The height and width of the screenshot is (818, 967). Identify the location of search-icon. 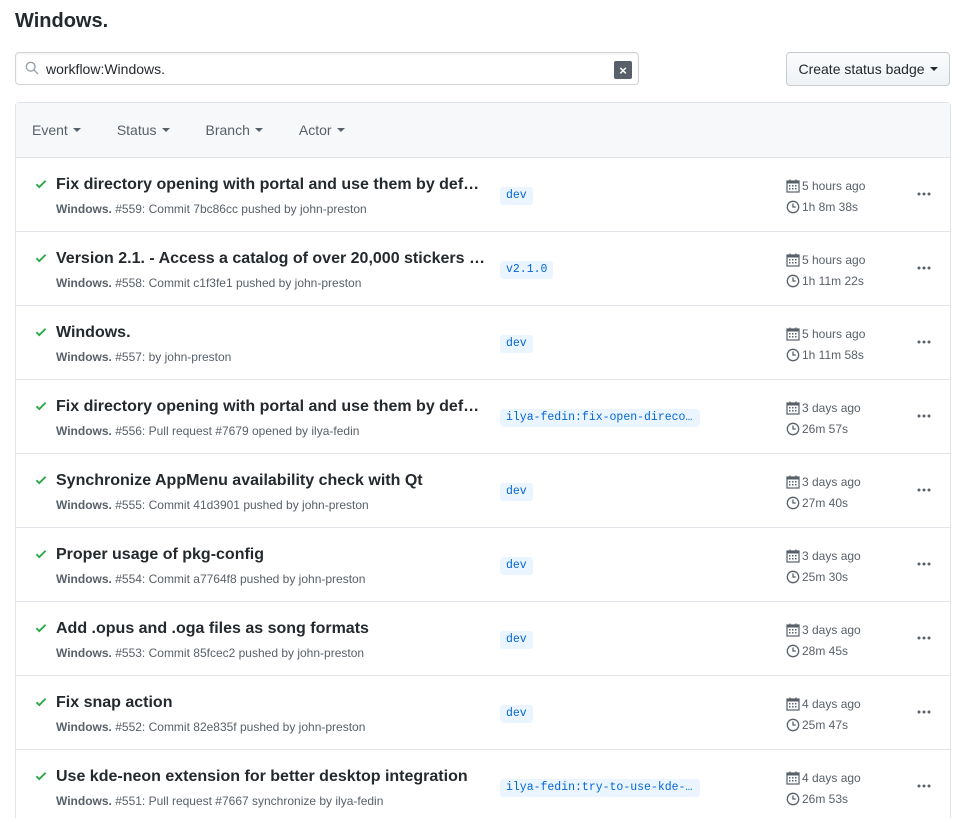
(32, 68).